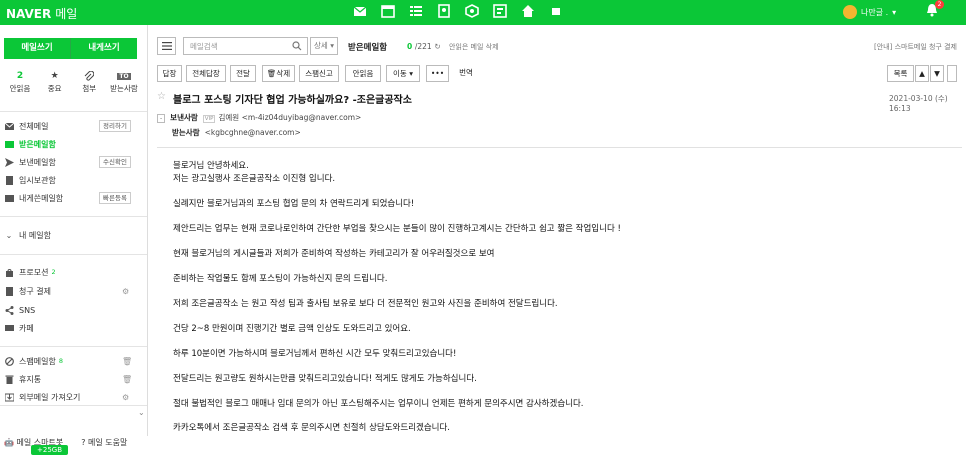 The height and width of the screenshot is (455, 966). I want to click on folder-spam: 스팸메일함 8 🗑, so click(74, 361).